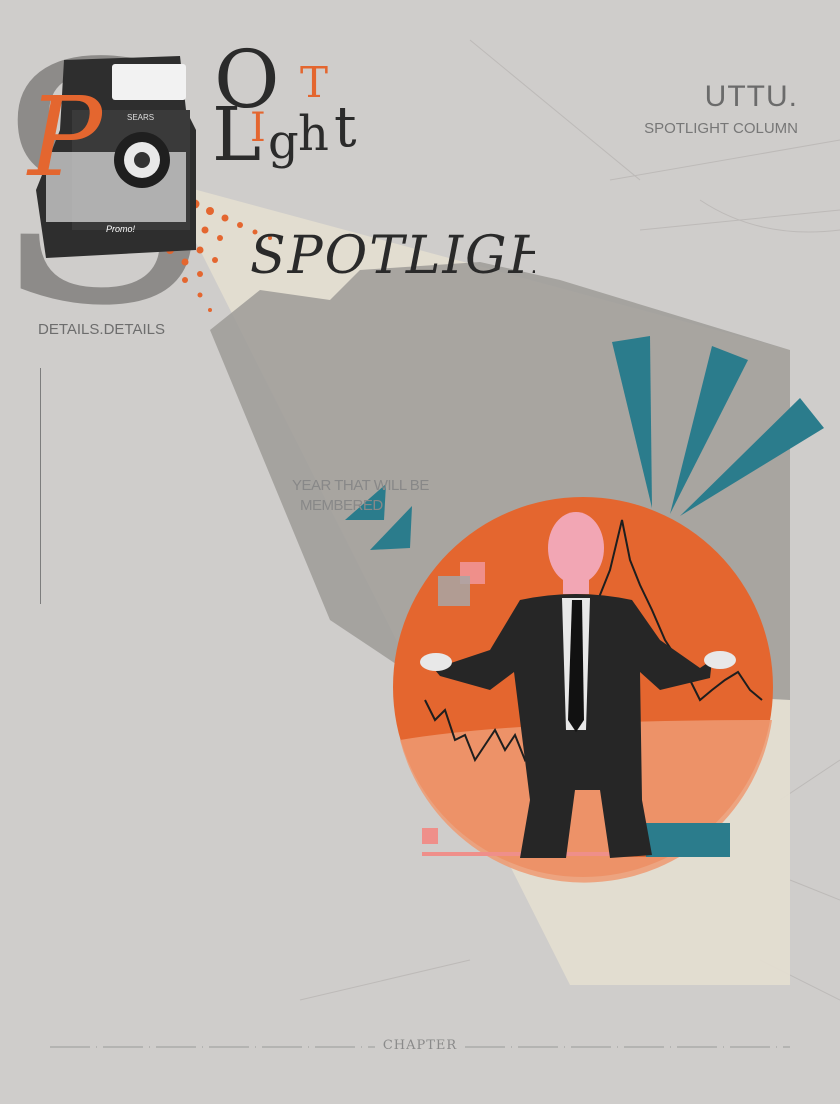 This screenshot has height=1104, width=840. What do you see at coordinates (283, 142) in the screenshot?
I see `logo-letter-g: g` at bounding box center [283, 142].